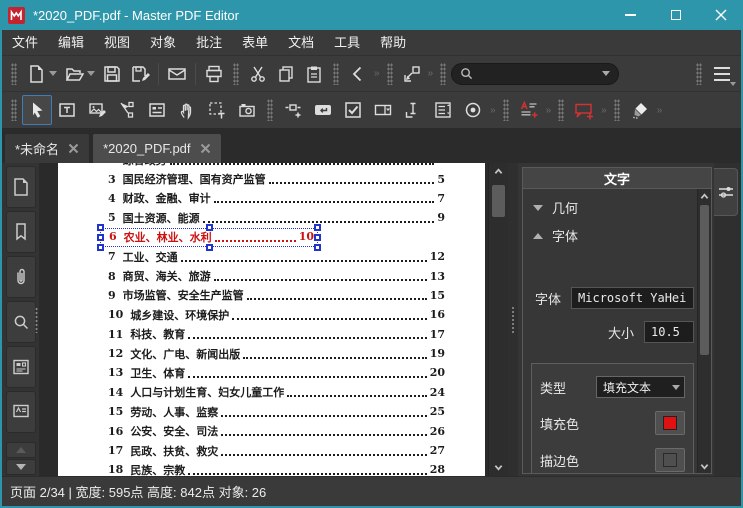 Image resolution: width=743 pixels, height=508 pixels. What do you see at coordinates (498, 467) in the screenshot?
I see `scrollbar-down-button` at bounding box center [498, 467].